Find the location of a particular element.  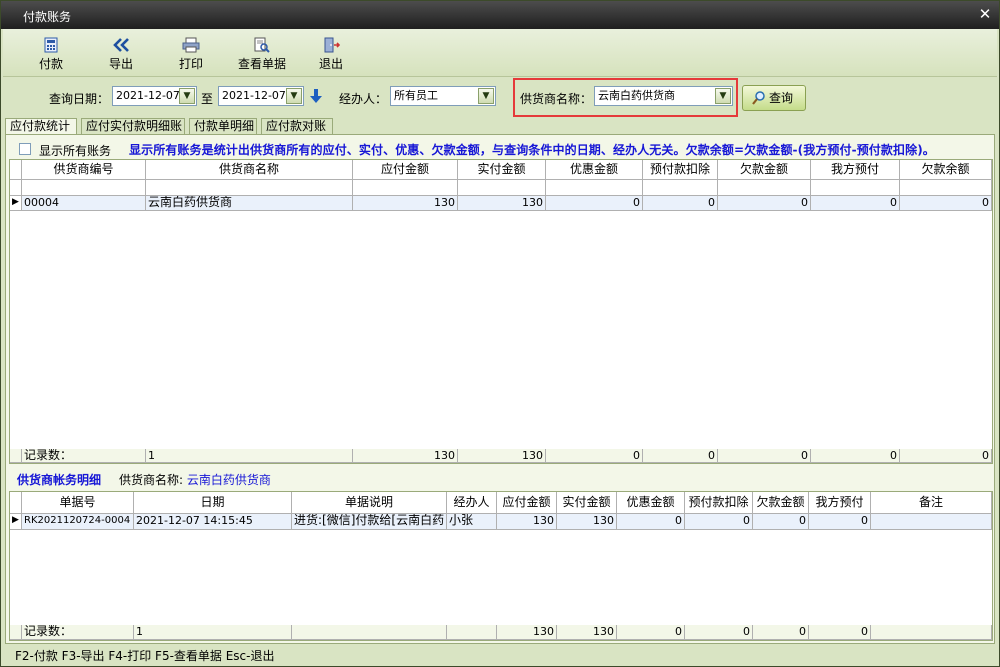

view-document-label: 查看单据 is located at coordinates (261, 64).